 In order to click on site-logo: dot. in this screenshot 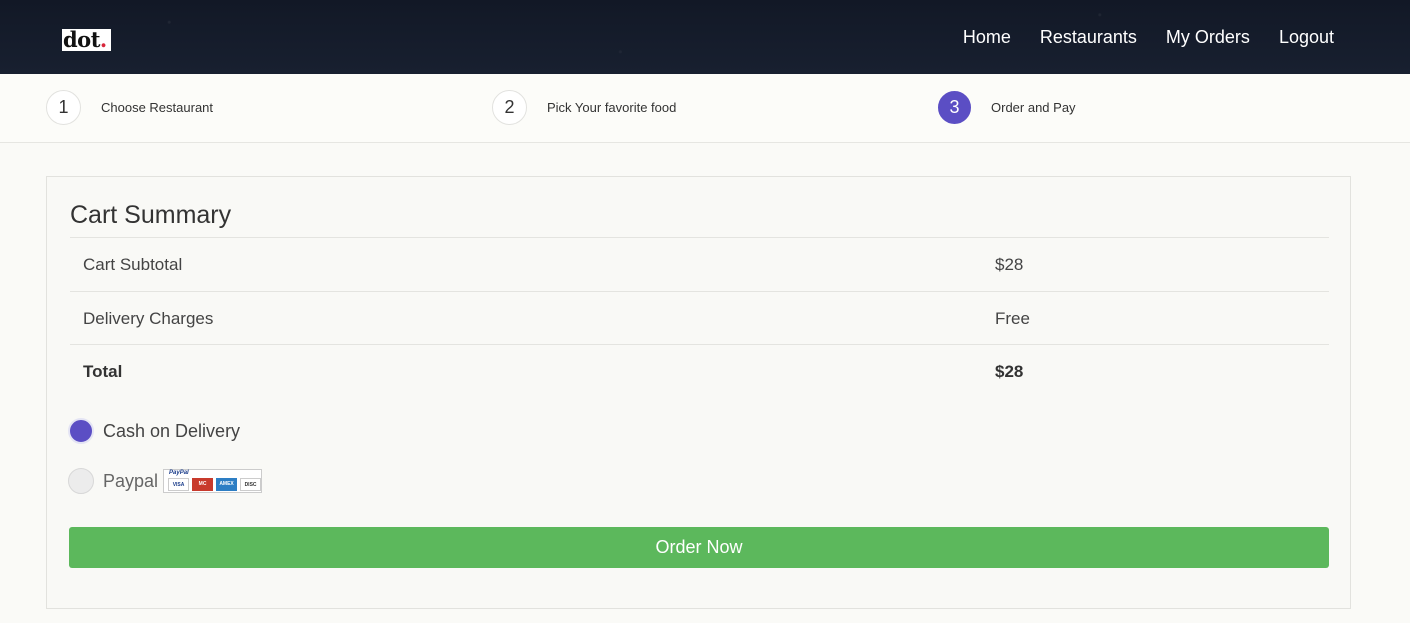, I will do `click(86, 40)`.